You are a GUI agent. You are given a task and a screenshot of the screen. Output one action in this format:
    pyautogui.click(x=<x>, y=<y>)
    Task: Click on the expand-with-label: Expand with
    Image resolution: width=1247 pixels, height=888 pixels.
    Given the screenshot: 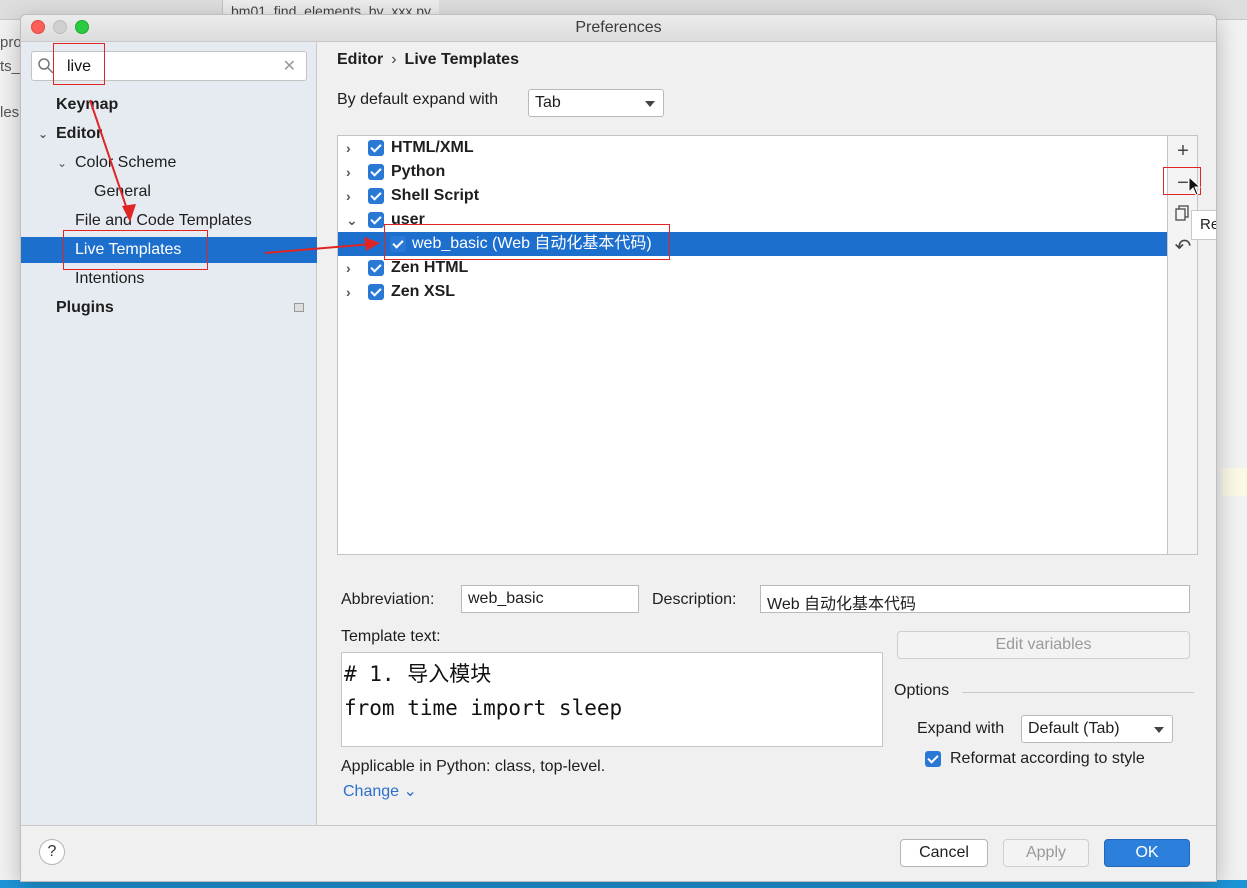 What is the action you would take?
    pyautogui.click(x=961, y=728)
    